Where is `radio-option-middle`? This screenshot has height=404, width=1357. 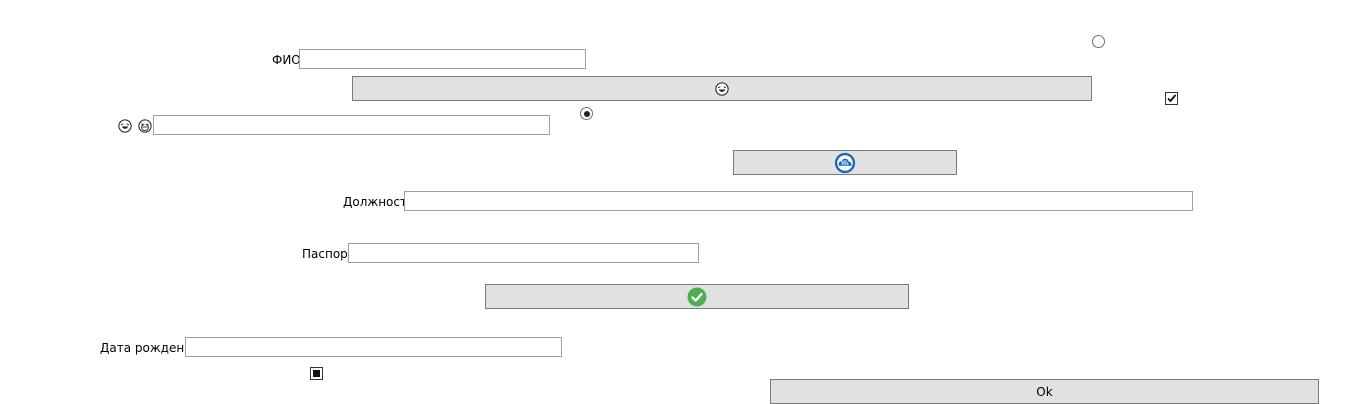 radio-option-middle is located at coordinates (586, 113).